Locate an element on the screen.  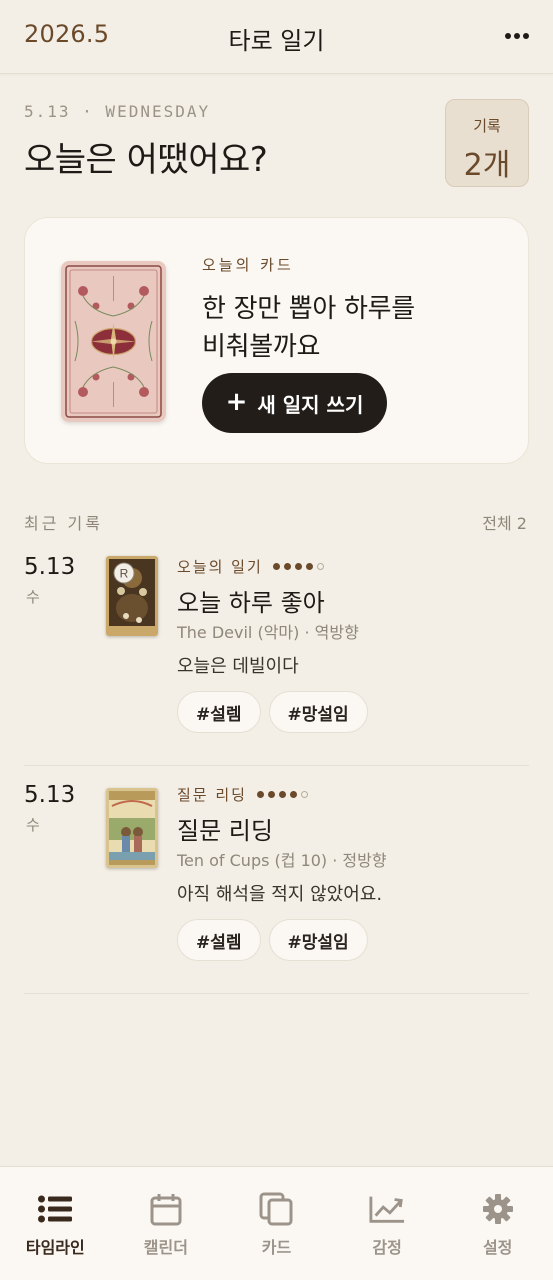
tab-label: 캘린더 is located at coordinates (165, 1247).